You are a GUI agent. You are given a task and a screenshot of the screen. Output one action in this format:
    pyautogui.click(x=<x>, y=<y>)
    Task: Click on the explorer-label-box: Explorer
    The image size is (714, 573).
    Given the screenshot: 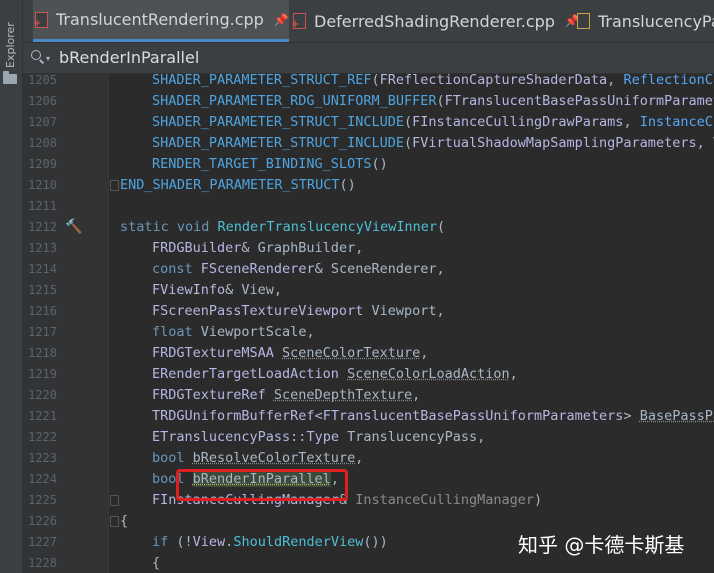 What is the action you would take?
    pyautogui.click(x=11, y=38)
    